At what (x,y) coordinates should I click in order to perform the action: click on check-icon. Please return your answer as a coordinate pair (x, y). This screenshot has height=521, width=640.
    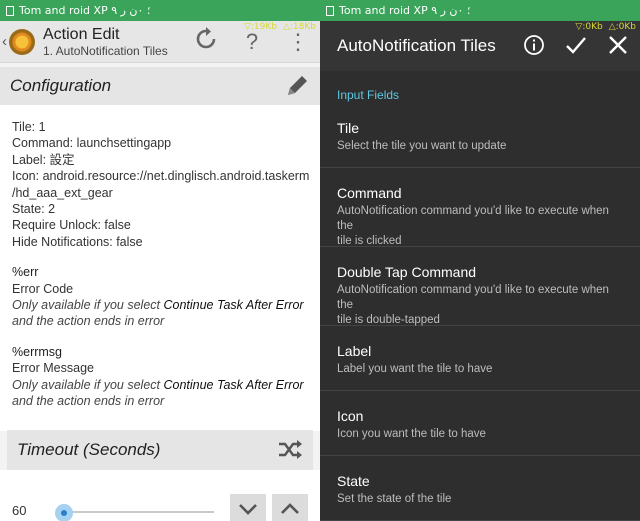
    Looking at the image, I should click on (576, 45).